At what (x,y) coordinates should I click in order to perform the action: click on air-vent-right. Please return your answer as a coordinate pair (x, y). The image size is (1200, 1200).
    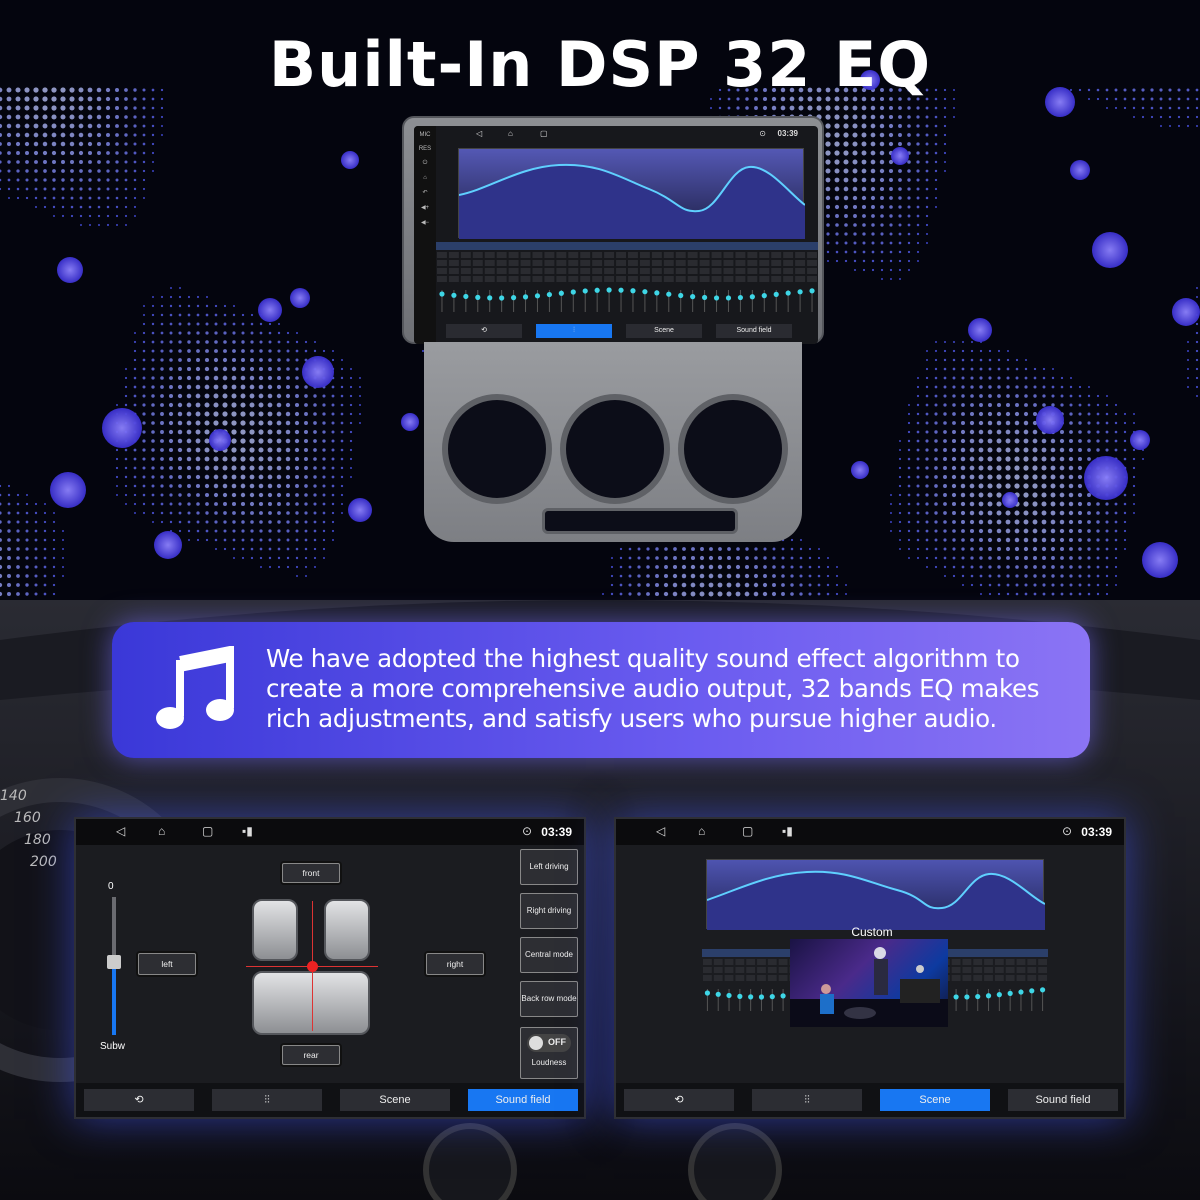
    Looking at the image, I should click on (733, 449).